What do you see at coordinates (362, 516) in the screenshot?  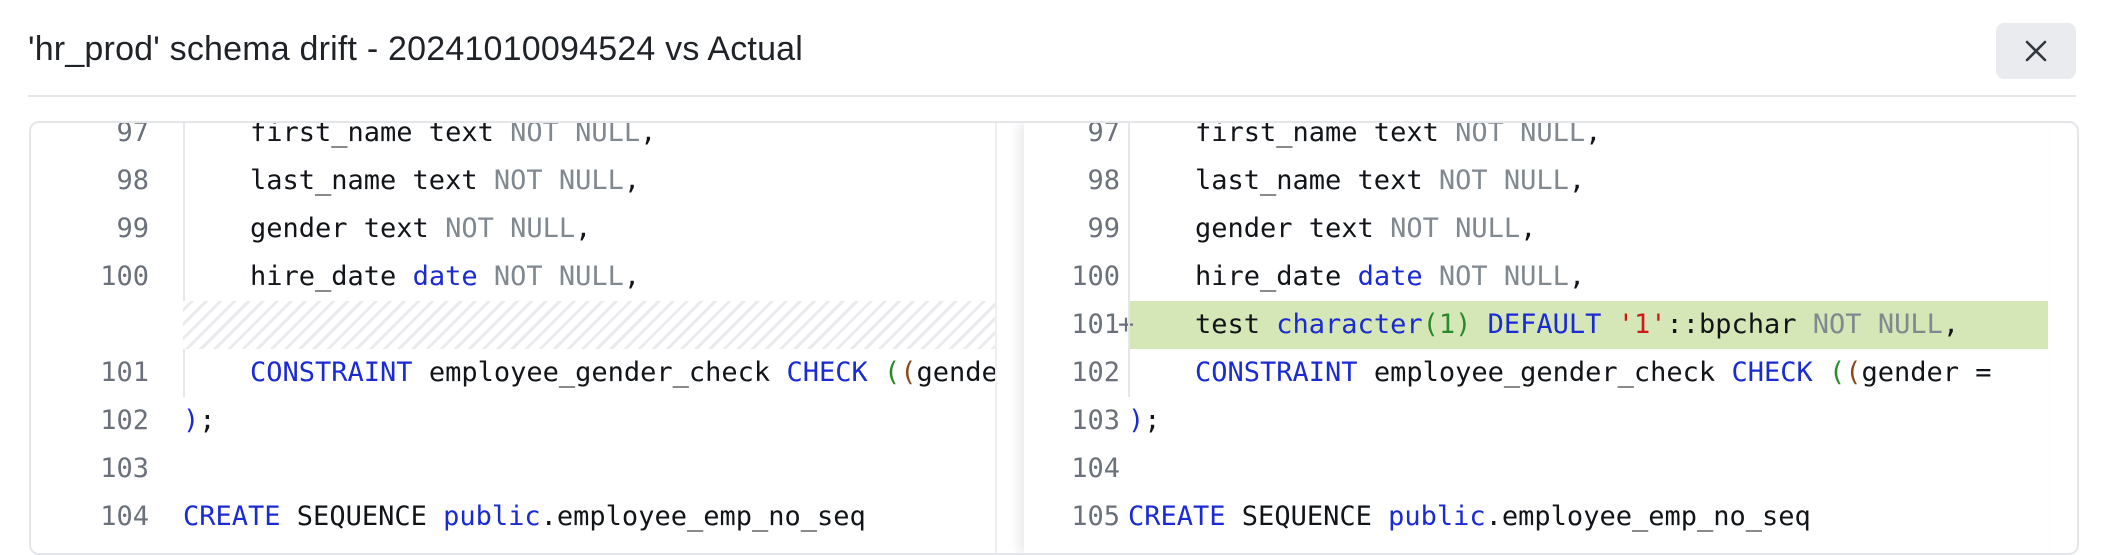 I see `code-token: SEQUENCE` at bounding box center [362, 516].